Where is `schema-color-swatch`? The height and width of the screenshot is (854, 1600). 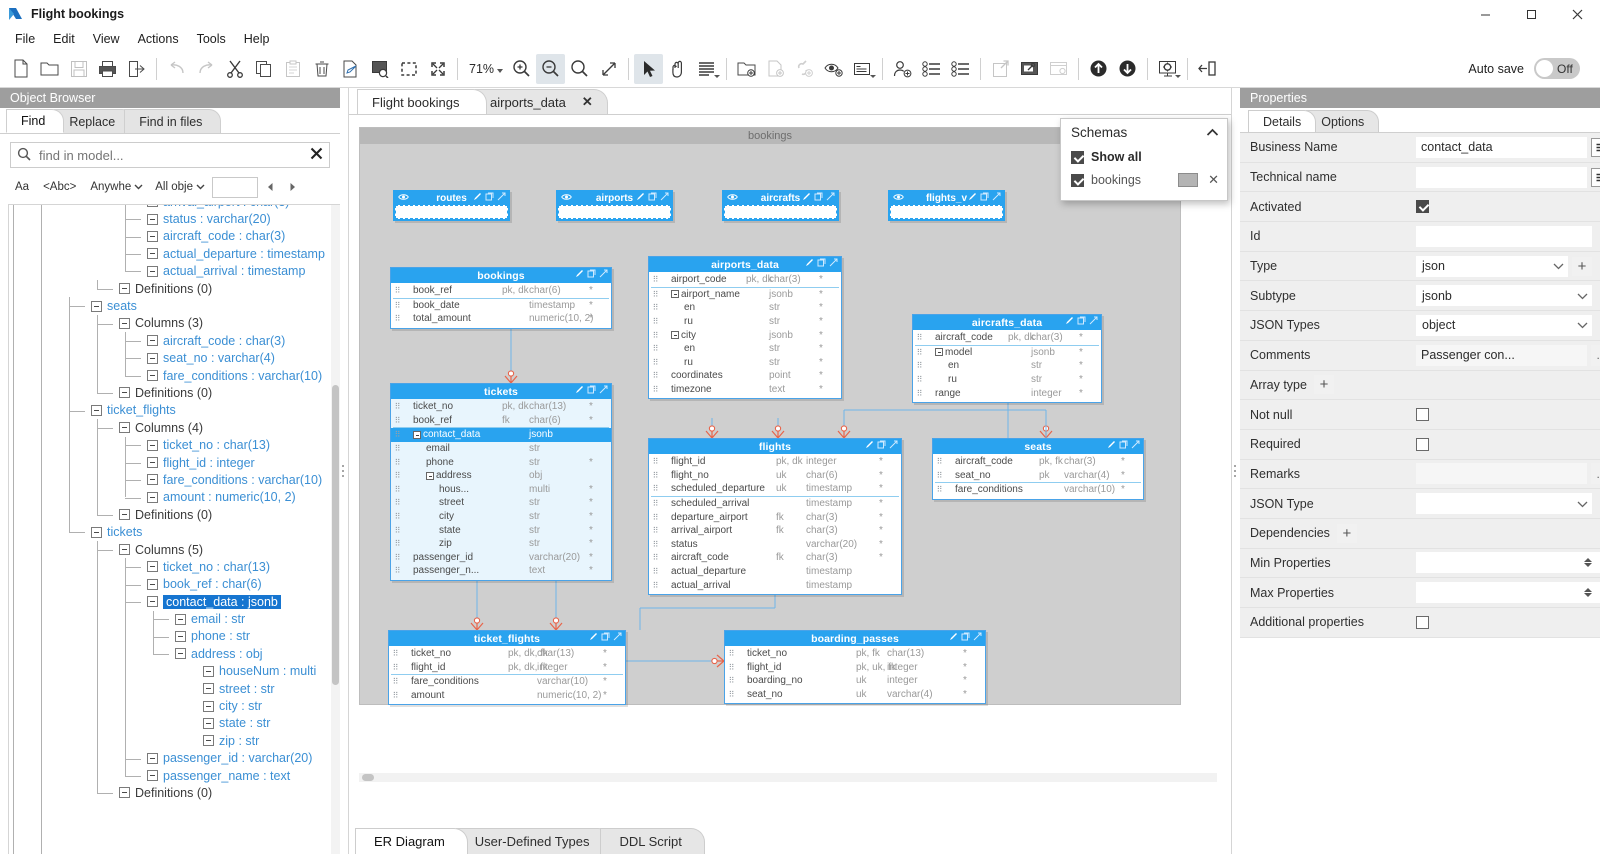
schema-color-swatch is located at coordinates (1188, 180).